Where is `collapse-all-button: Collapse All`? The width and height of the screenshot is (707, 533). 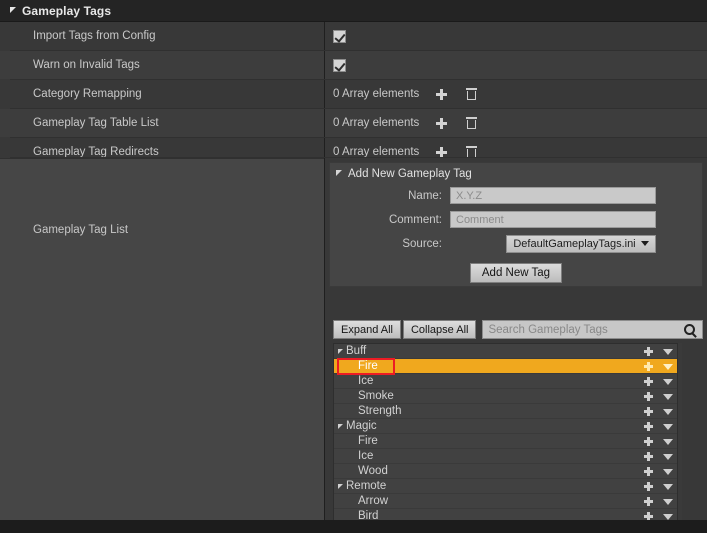
collapse-all-button: Collapse All is located at coordinates (439, 329).